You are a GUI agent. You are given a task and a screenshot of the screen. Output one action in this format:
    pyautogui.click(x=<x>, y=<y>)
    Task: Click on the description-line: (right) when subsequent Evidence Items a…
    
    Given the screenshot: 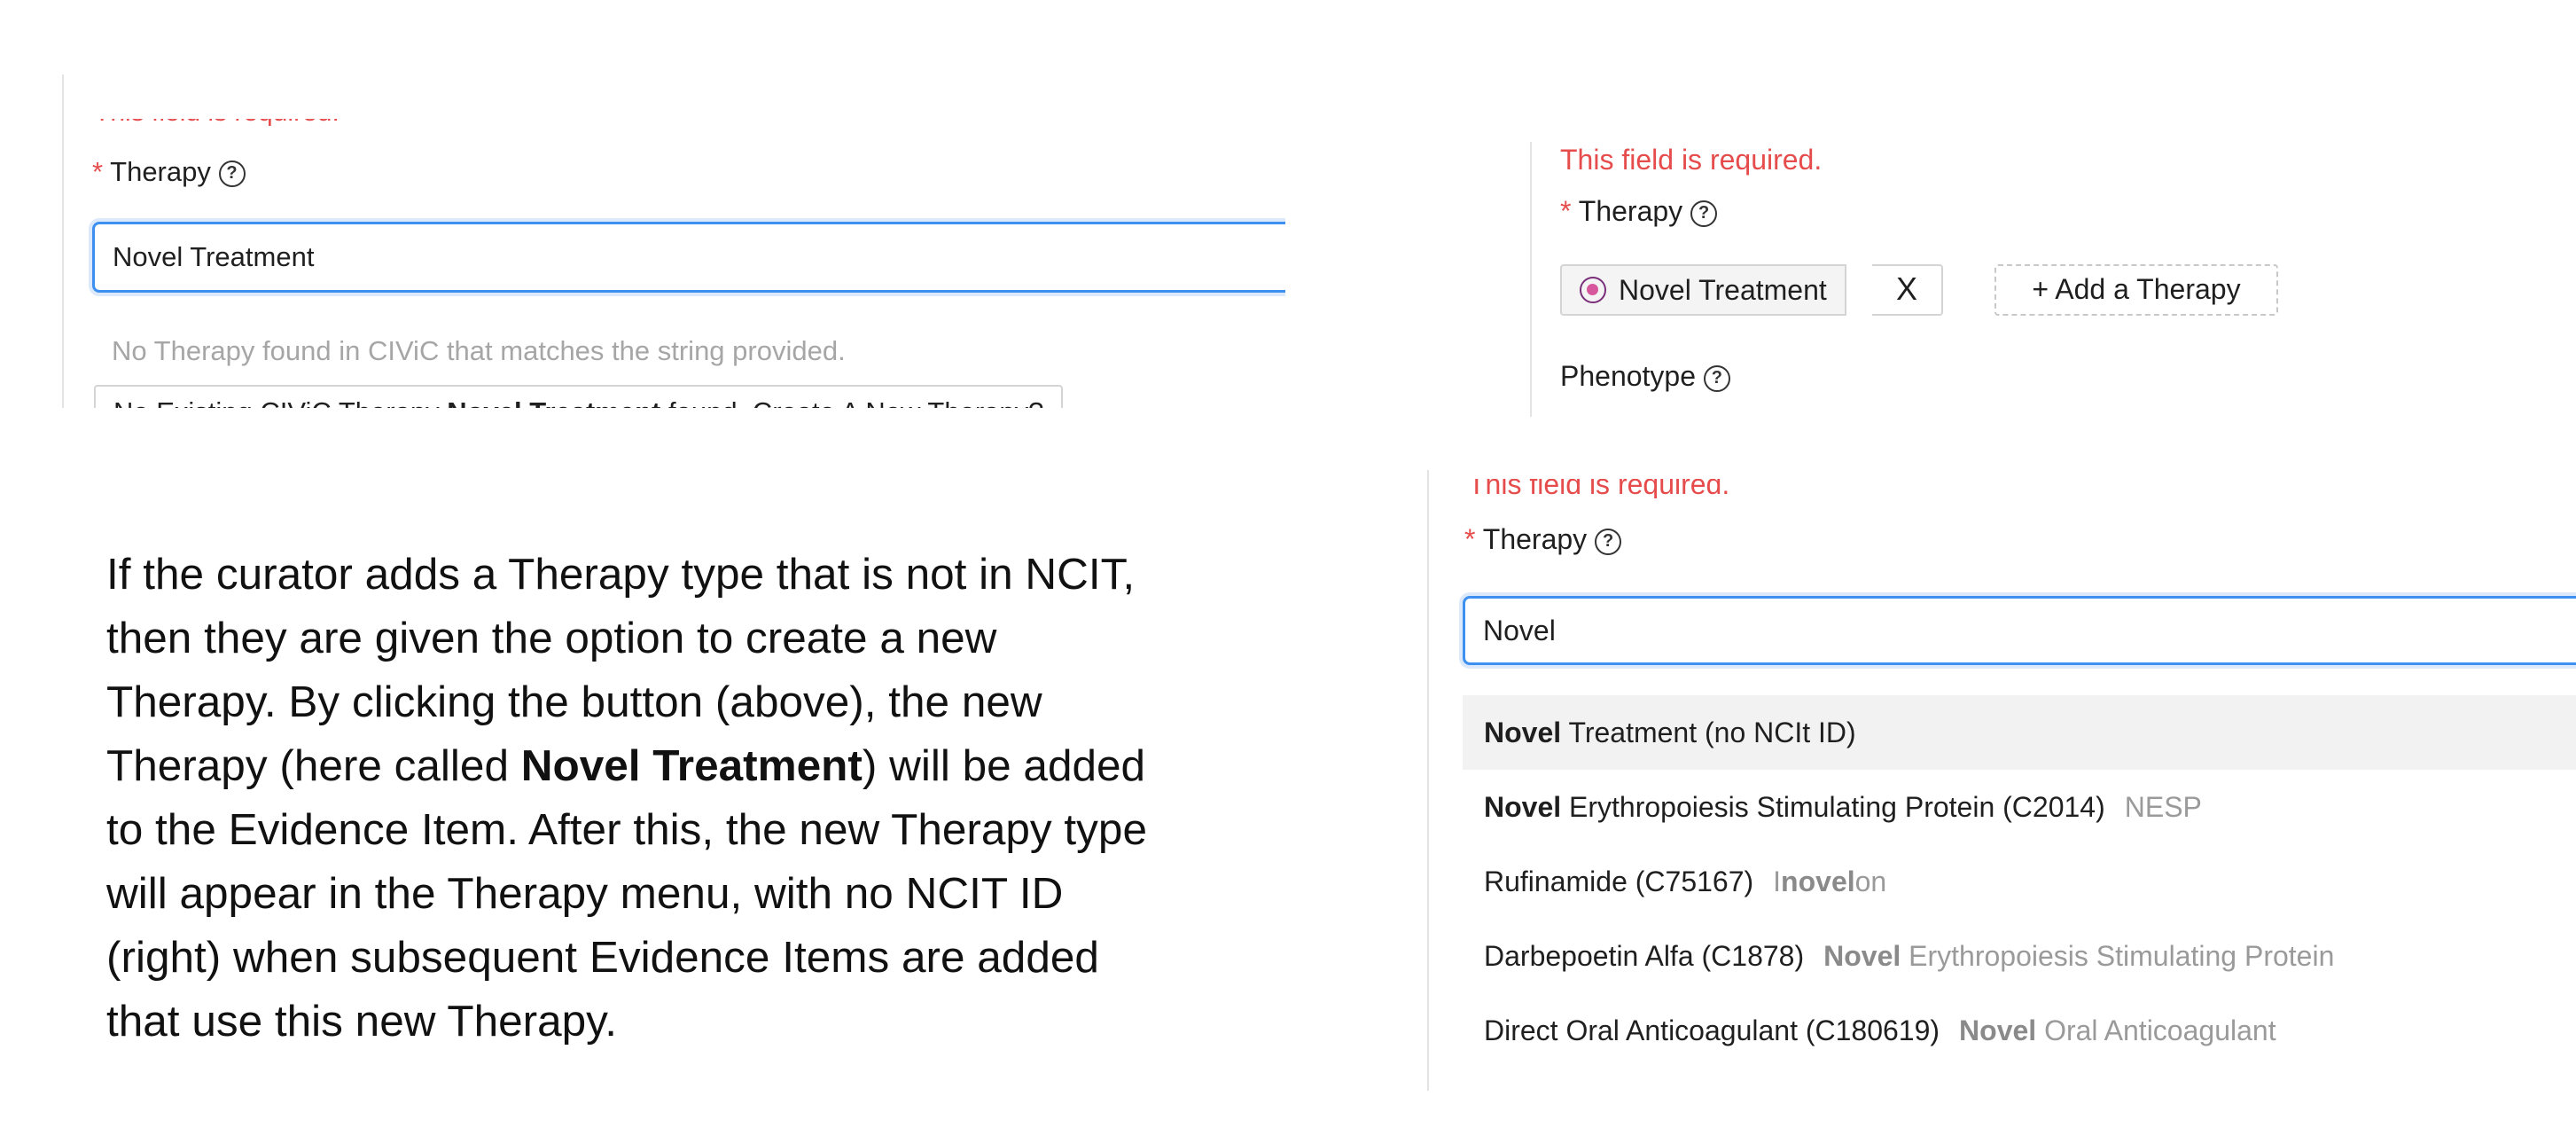 What is the action you would take?
    pyautogui.click(x=602, y=958)
    